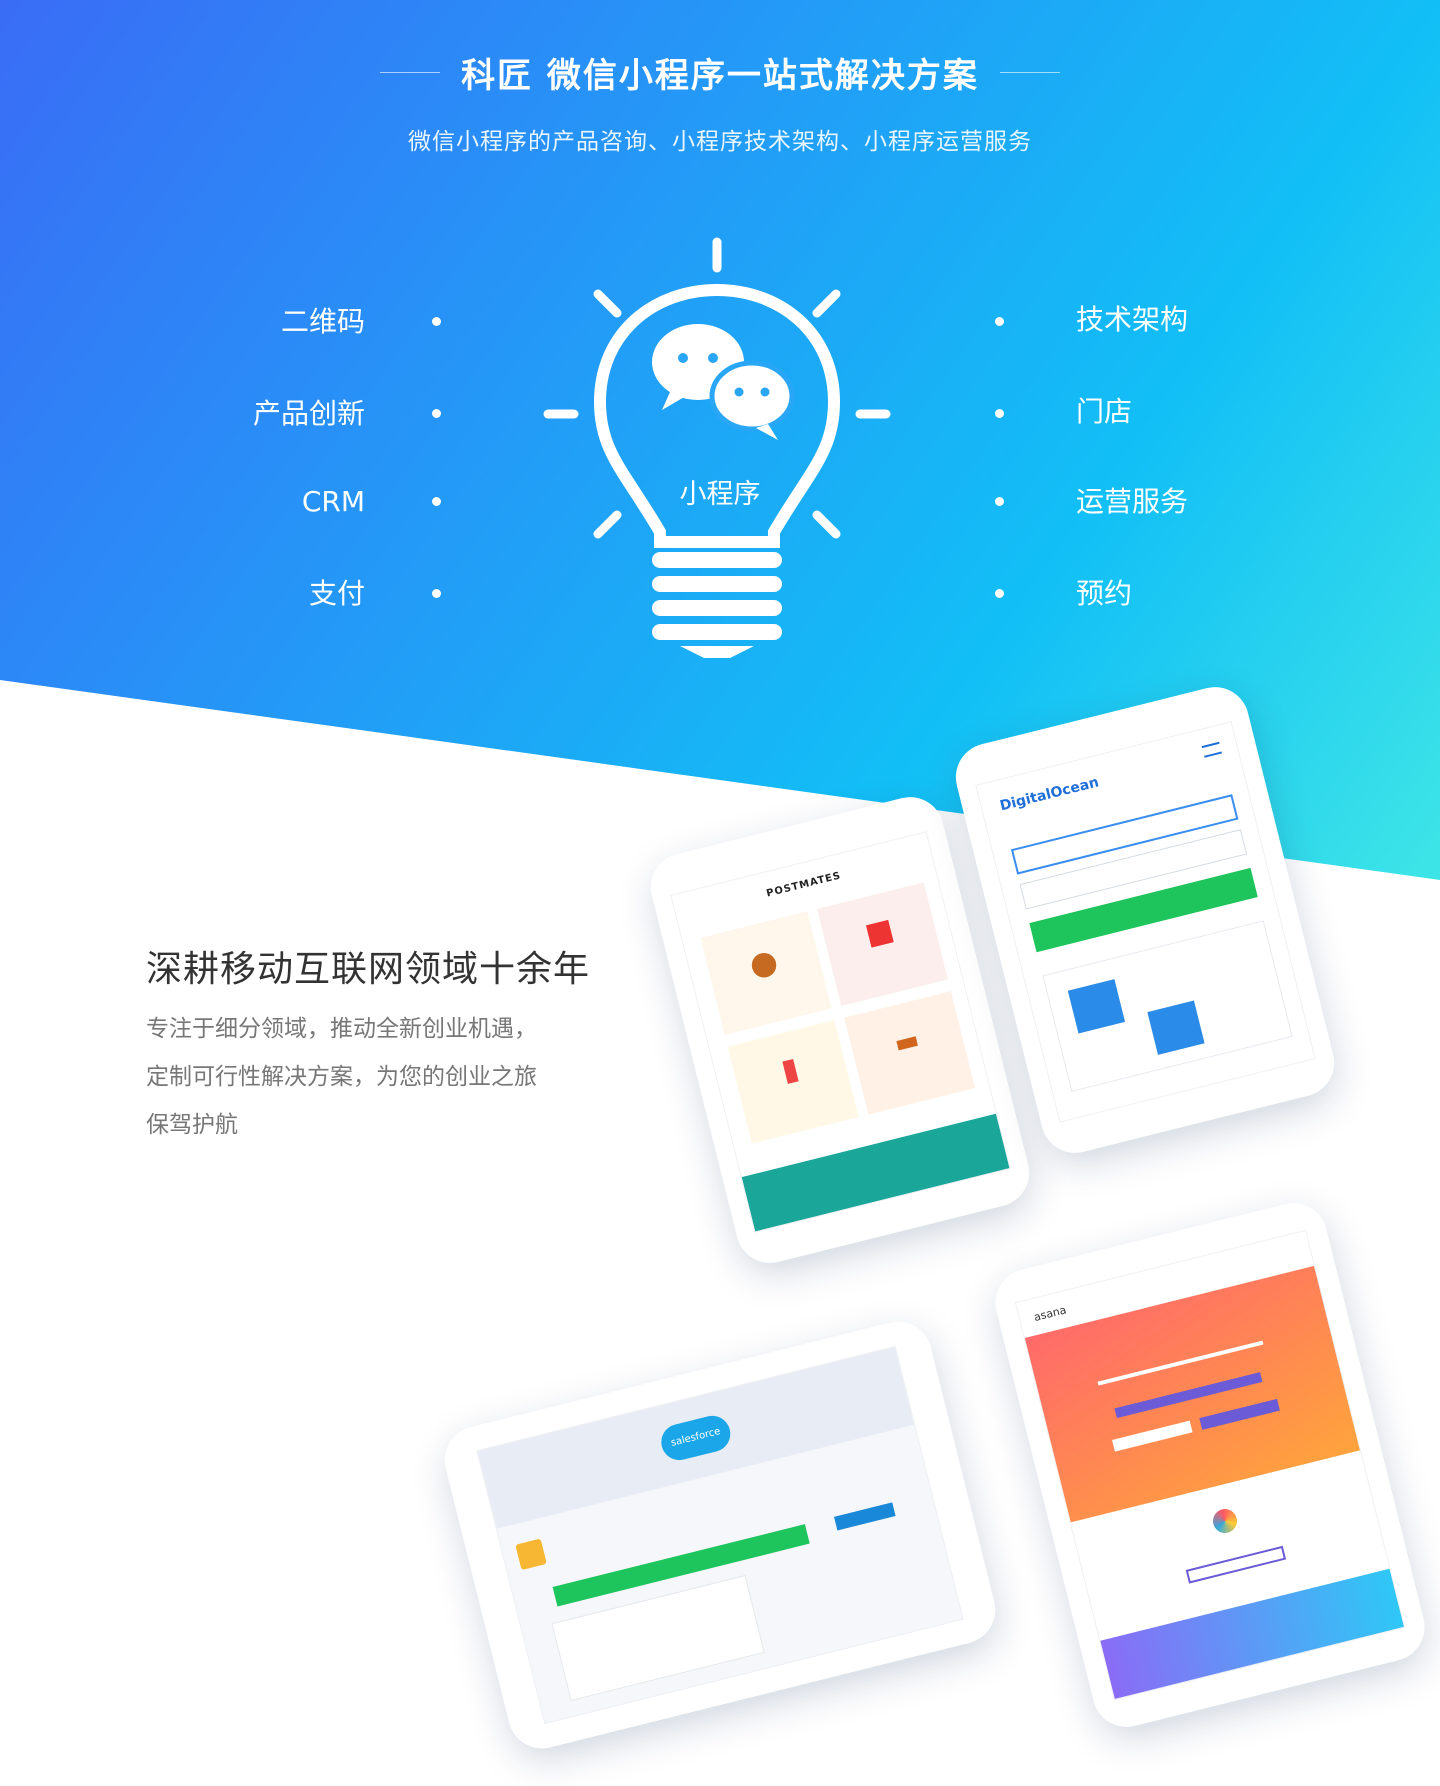  What do you see at coordinates (336, 593) in the screenshot?
I see `feature-left-4: 支付` at bounding box center [336, 593].